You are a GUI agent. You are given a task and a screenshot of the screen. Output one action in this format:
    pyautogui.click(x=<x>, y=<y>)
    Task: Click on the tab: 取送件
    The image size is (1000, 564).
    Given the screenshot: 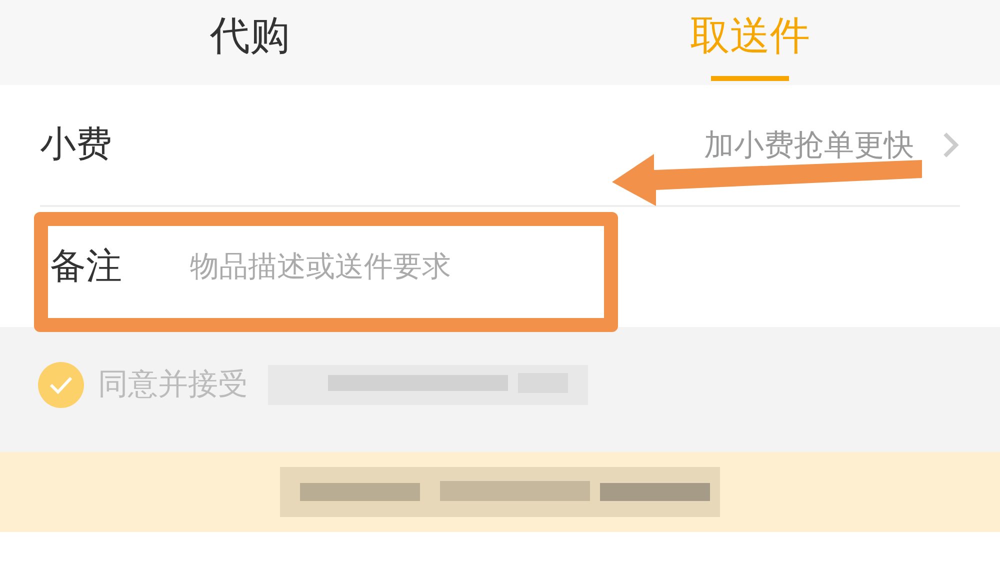 What is the action you would take?
    pyautogui.click(x=750, y=42)
    